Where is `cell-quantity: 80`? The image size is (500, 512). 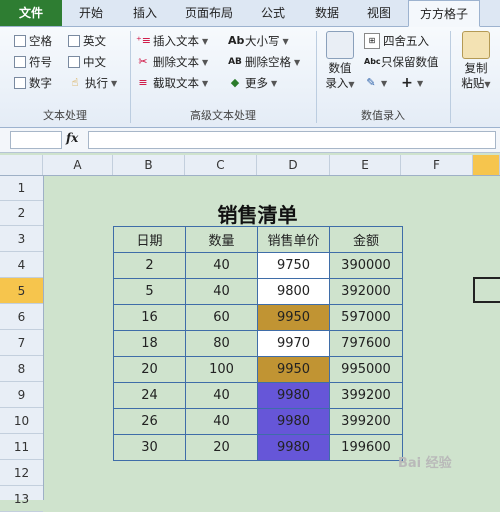
cell-quantity: 80 is located at coordinates (221, 343).